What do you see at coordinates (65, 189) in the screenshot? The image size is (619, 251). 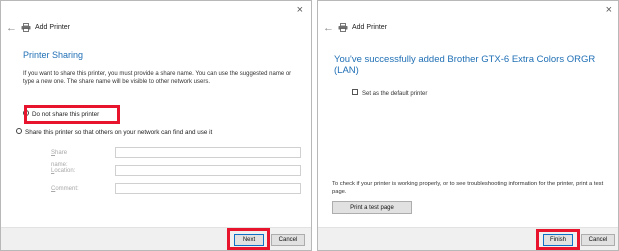 I see `comment-label: Comment:` at bounding box center [65, 189].